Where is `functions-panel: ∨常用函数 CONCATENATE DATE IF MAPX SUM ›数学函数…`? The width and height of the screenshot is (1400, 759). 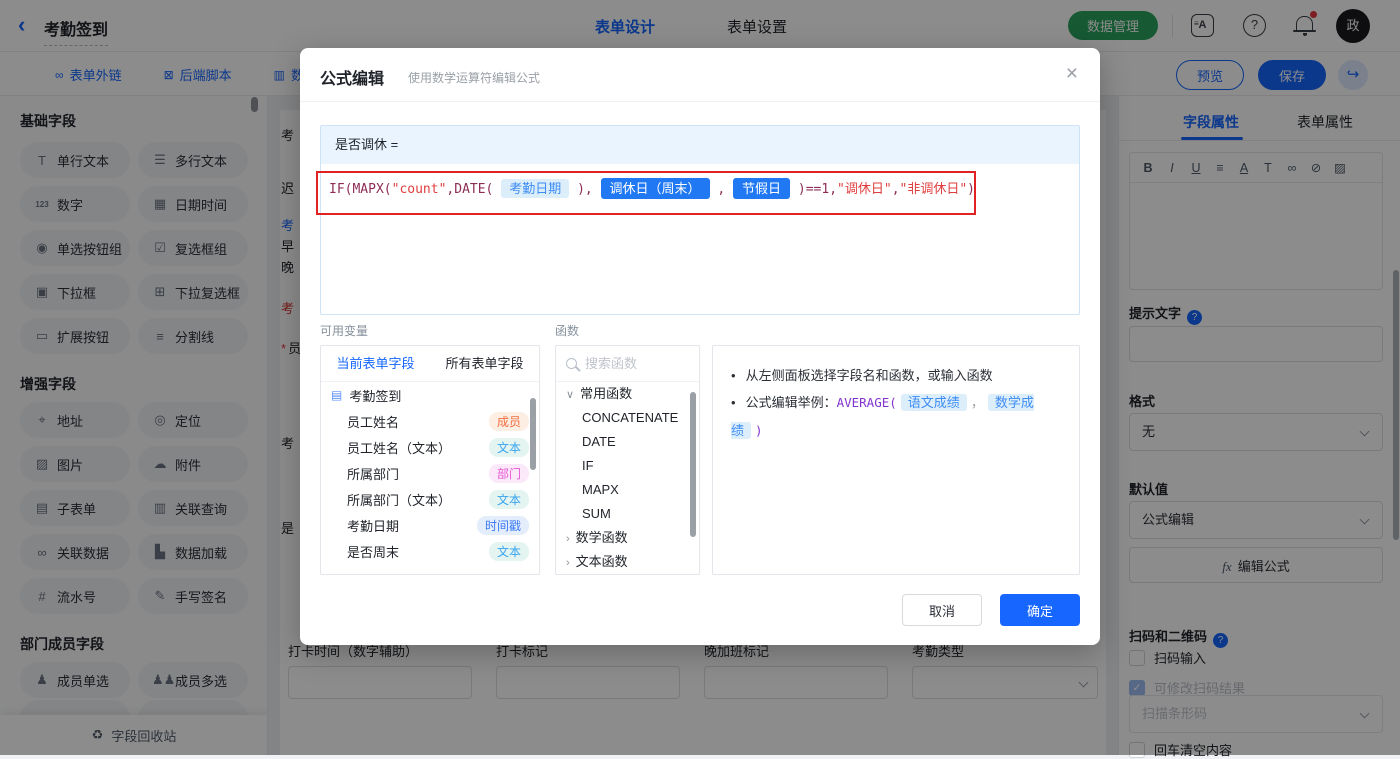 functions-panel: ∨常用函数 CONCATENATE DATE IF MAPX SUM ›数学函数… is located at coordinates (627, 460).